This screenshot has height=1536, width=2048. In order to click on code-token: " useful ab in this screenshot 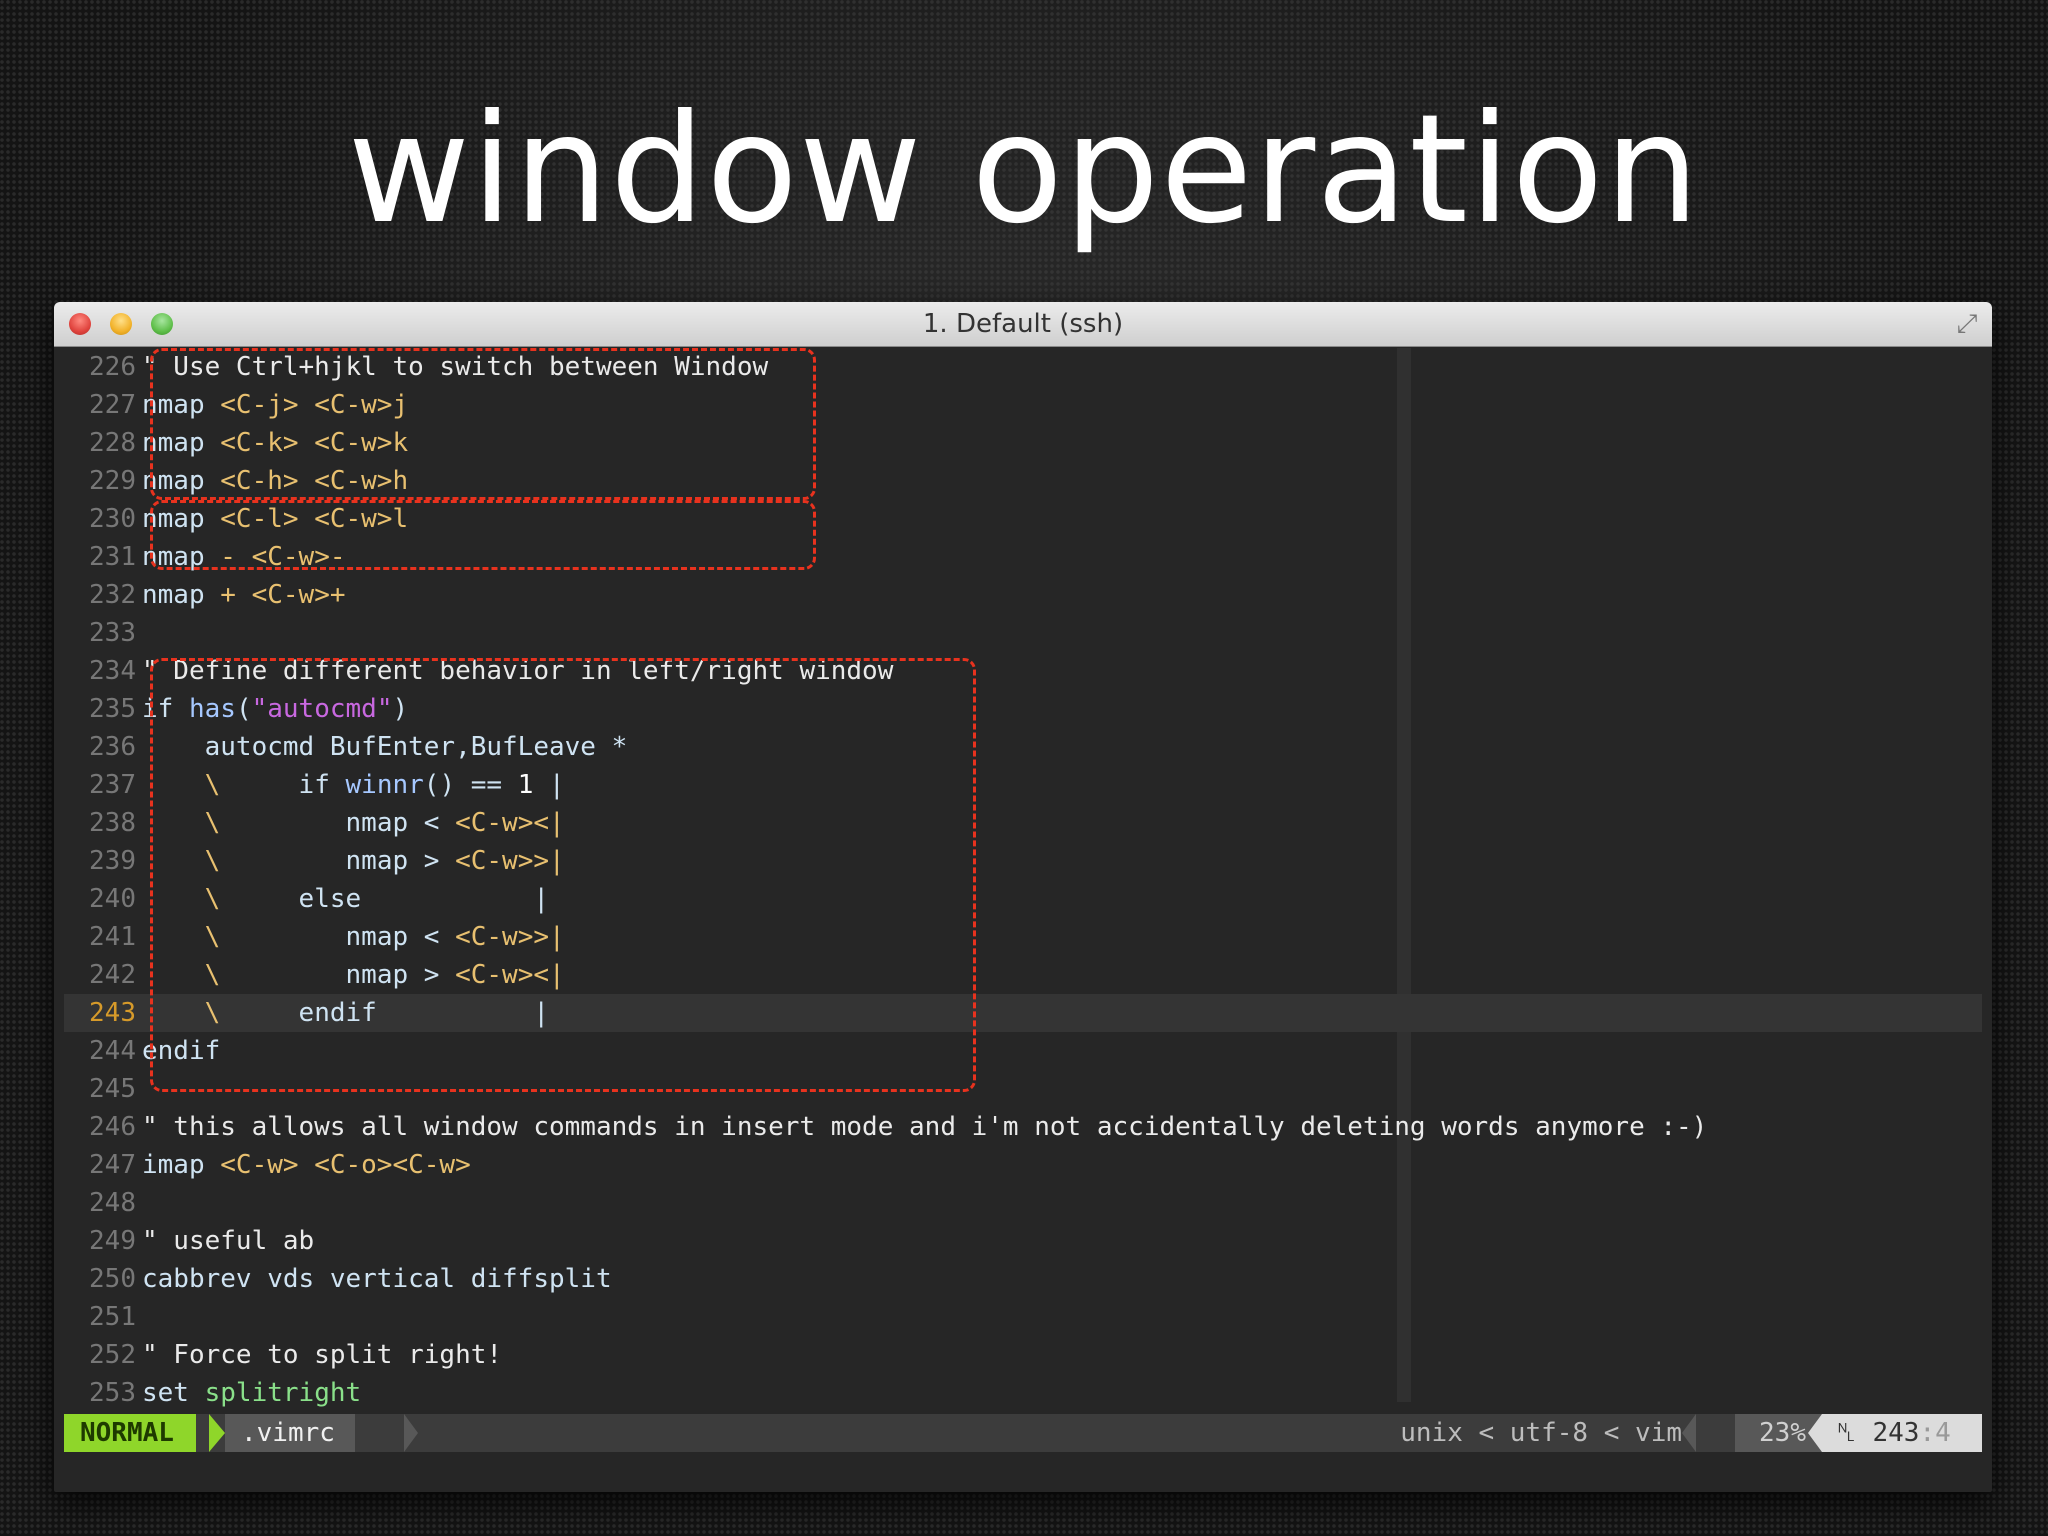, I will do `click(228, 1241)`.